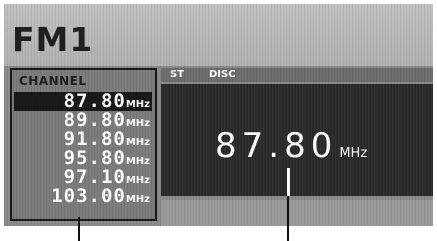  Describe the element at coordinates (288, 218) in the screenshot. I see `callout-line-frequency` at that location.